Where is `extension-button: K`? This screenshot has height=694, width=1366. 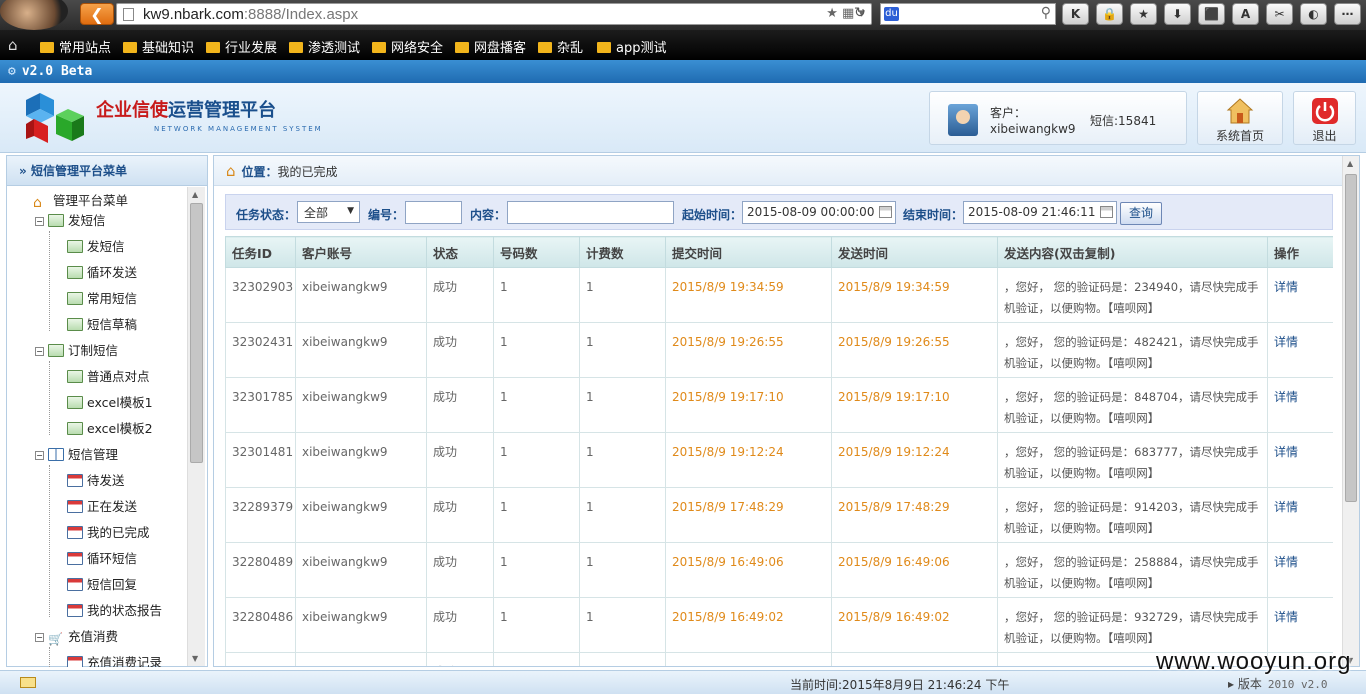 extension-button: K is located at coordinates (1075, 14).